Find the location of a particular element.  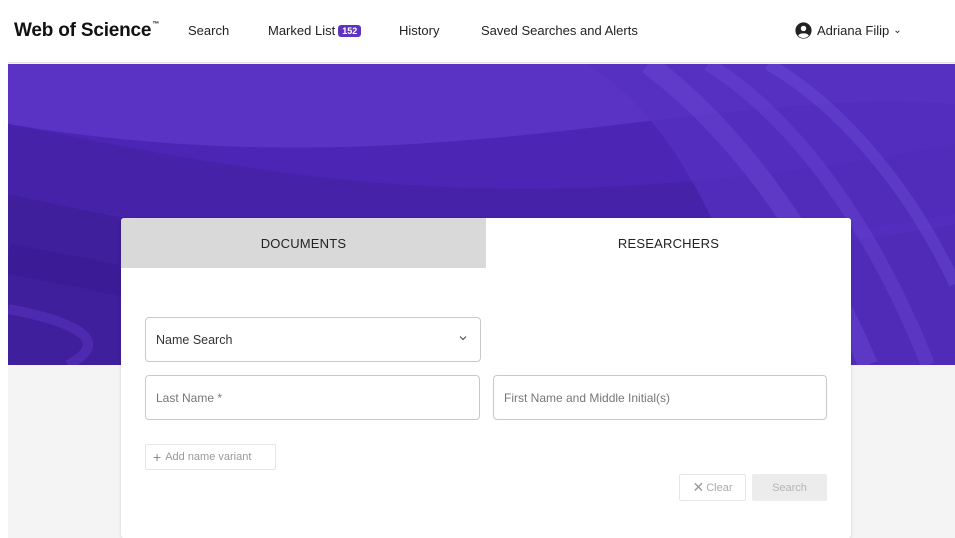

nav-search: Search is located at coordinates (208, 30).